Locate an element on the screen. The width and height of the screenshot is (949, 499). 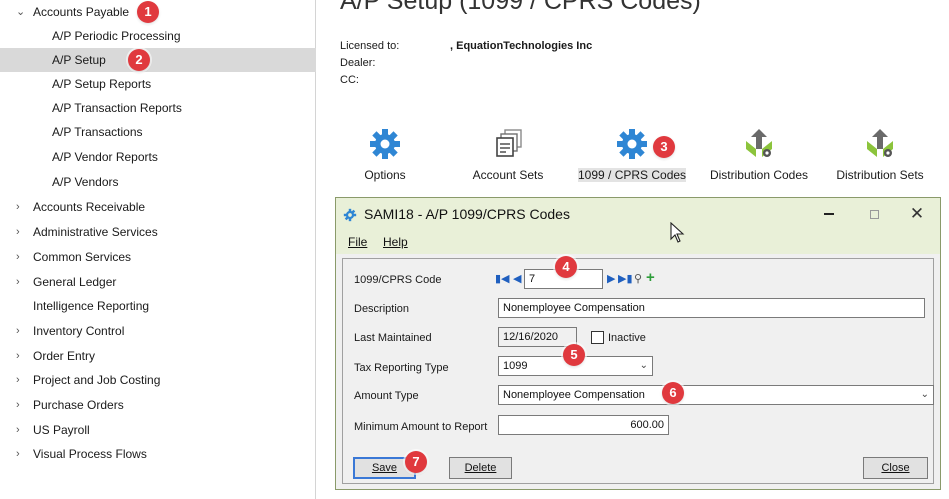
nav-item-accounts-receivable: › Accounts Receivable is located at coordinates (158, 207).